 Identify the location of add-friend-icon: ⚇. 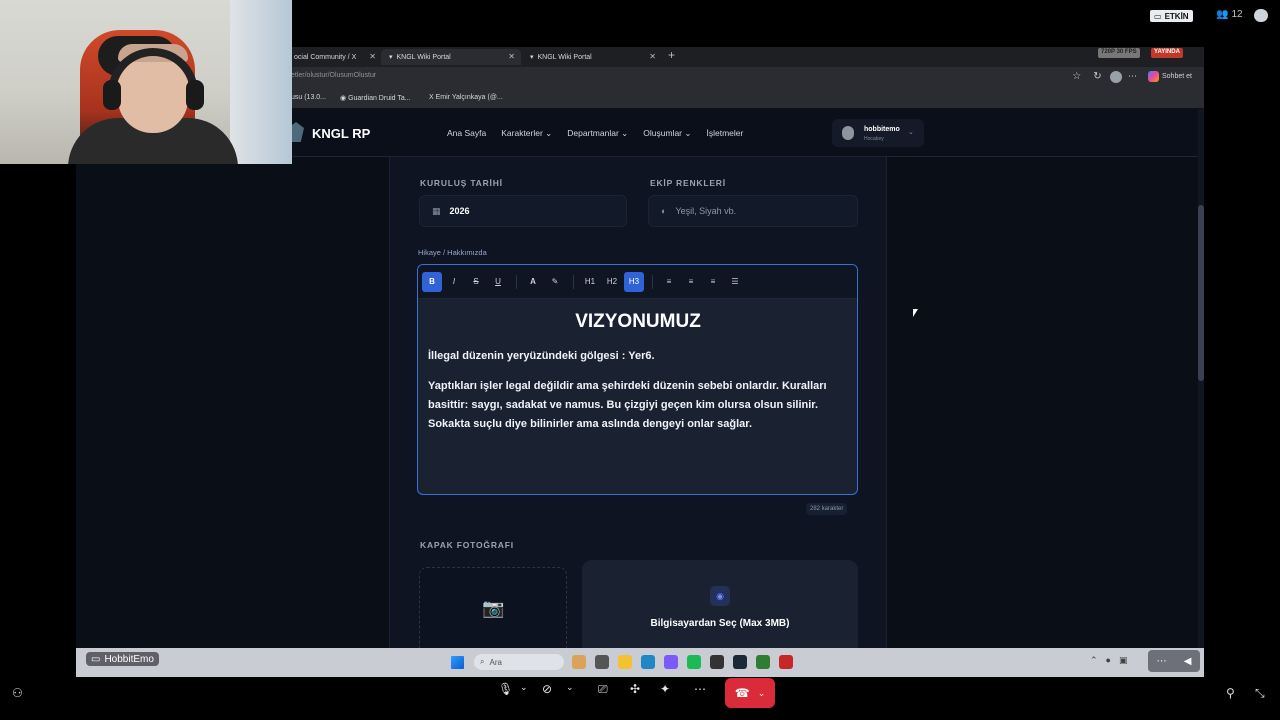
(17, 693).